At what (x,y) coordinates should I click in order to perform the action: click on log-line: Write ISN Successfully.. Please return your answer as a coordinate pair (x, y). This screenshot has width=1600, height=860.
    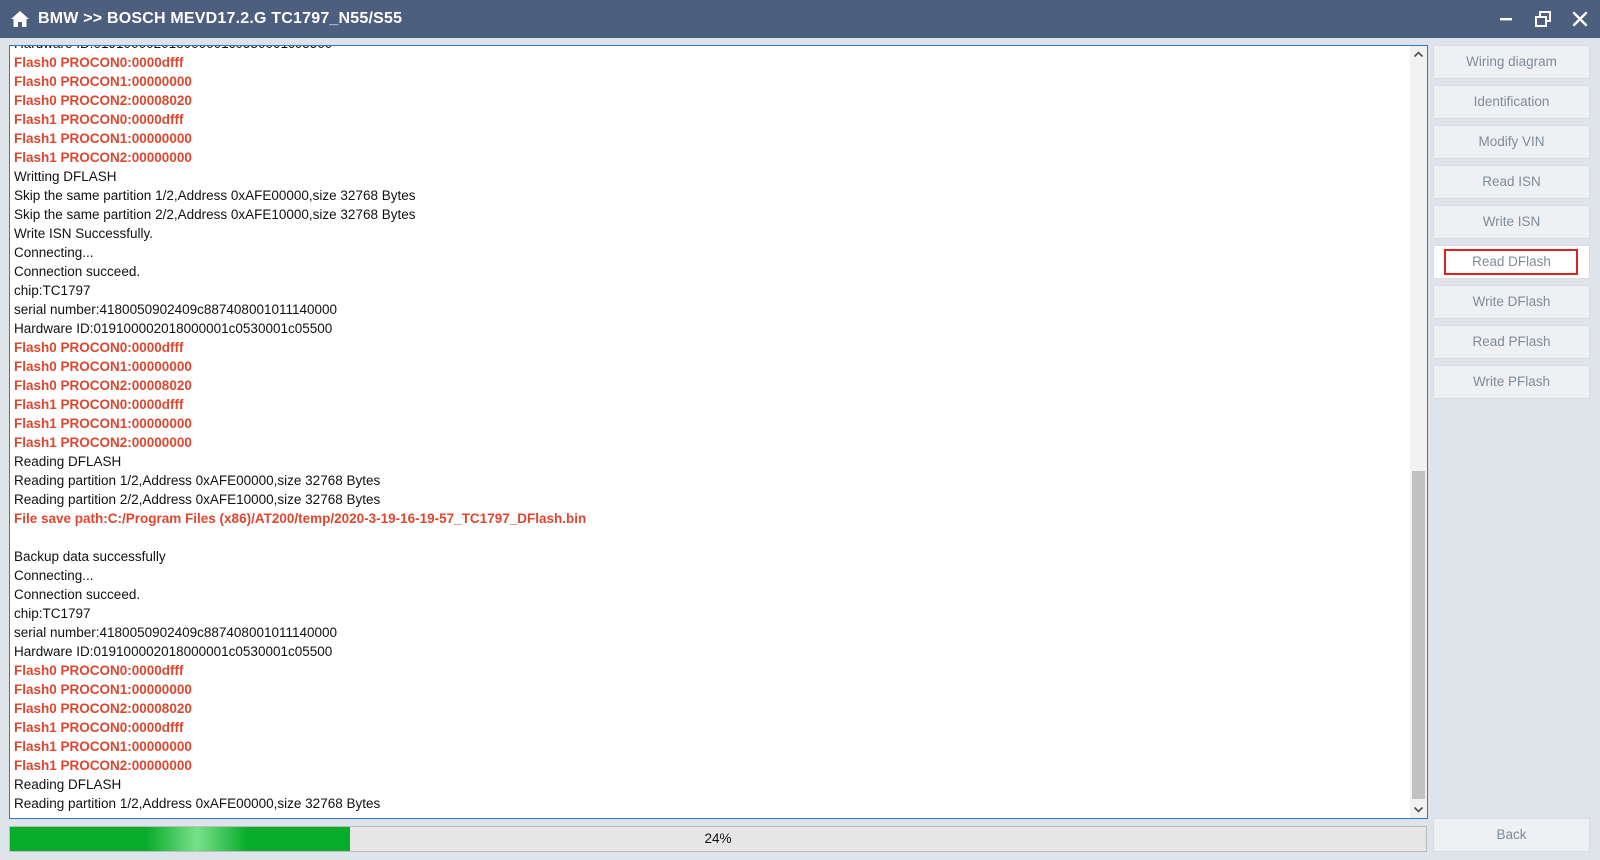
    Looking at the image, I should click on (84, 233).